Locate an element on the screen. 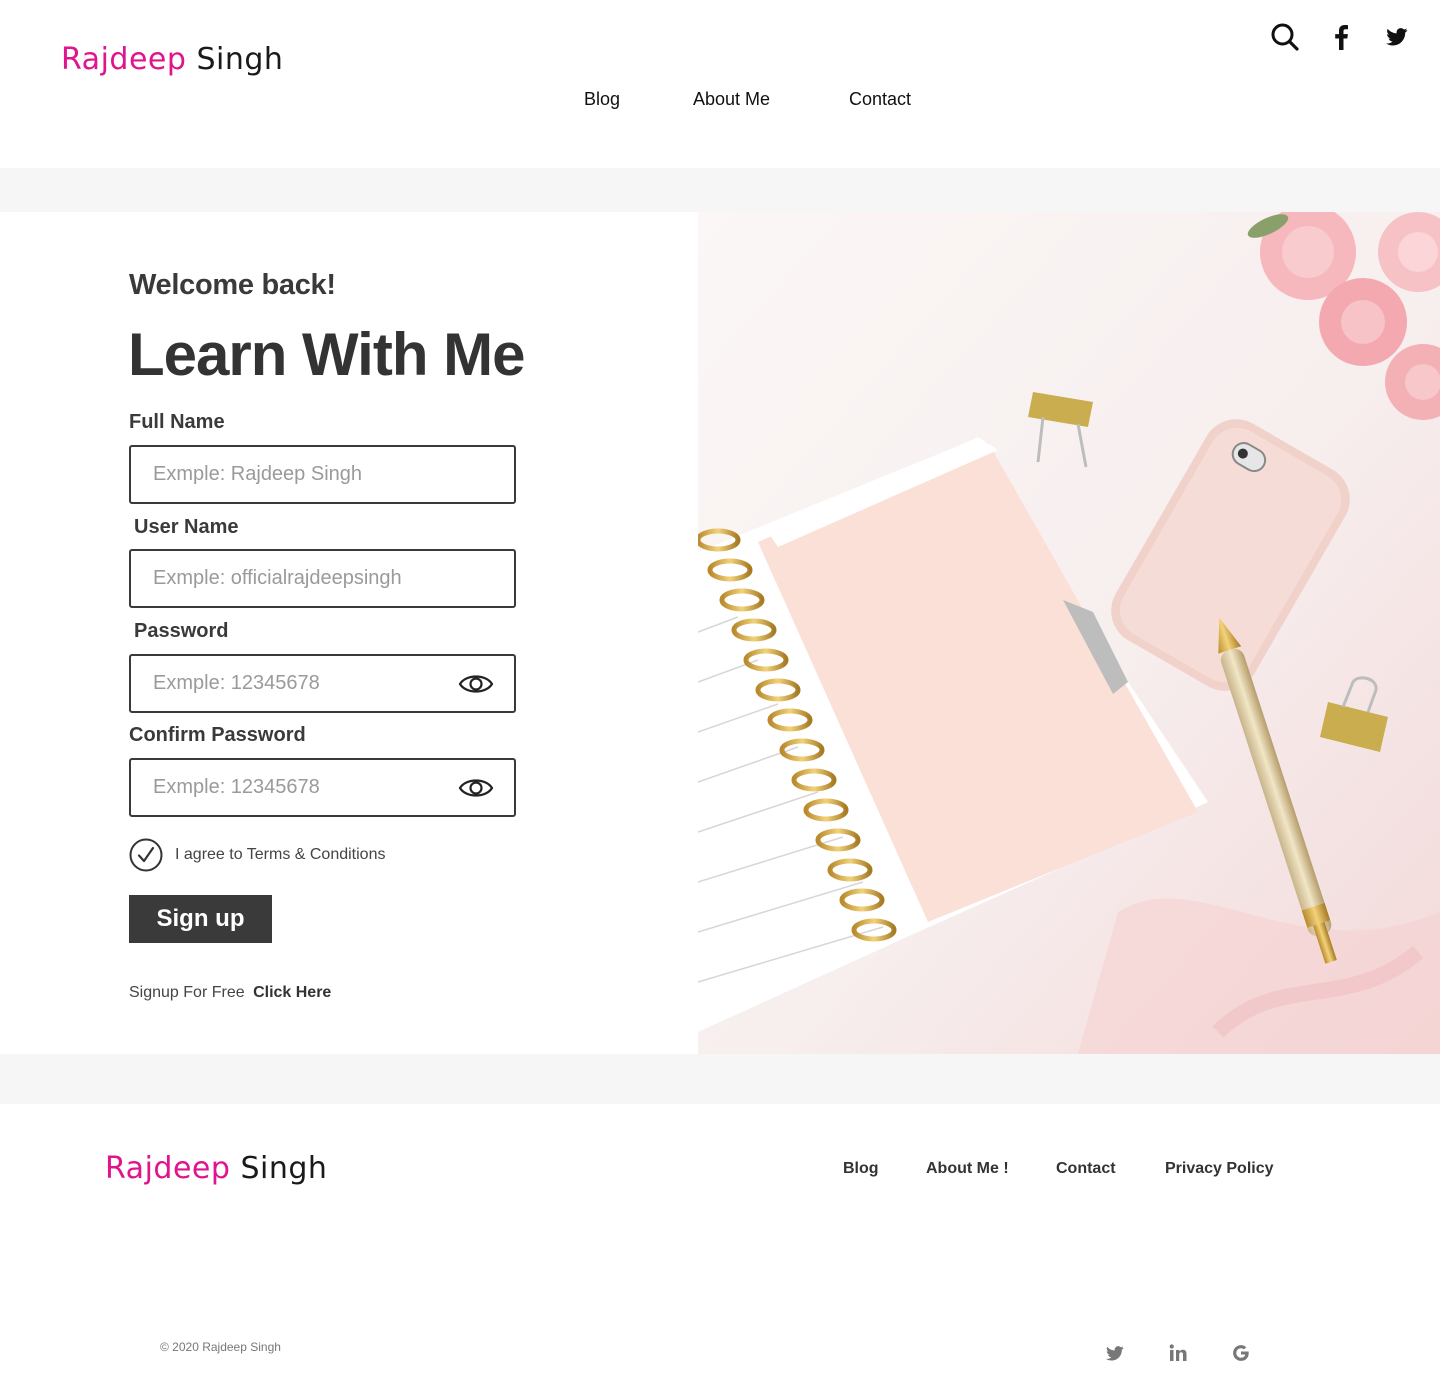 The image size is (1440, 1396). logo-first-name: Rajdeep is located at coordinates (124, 59).